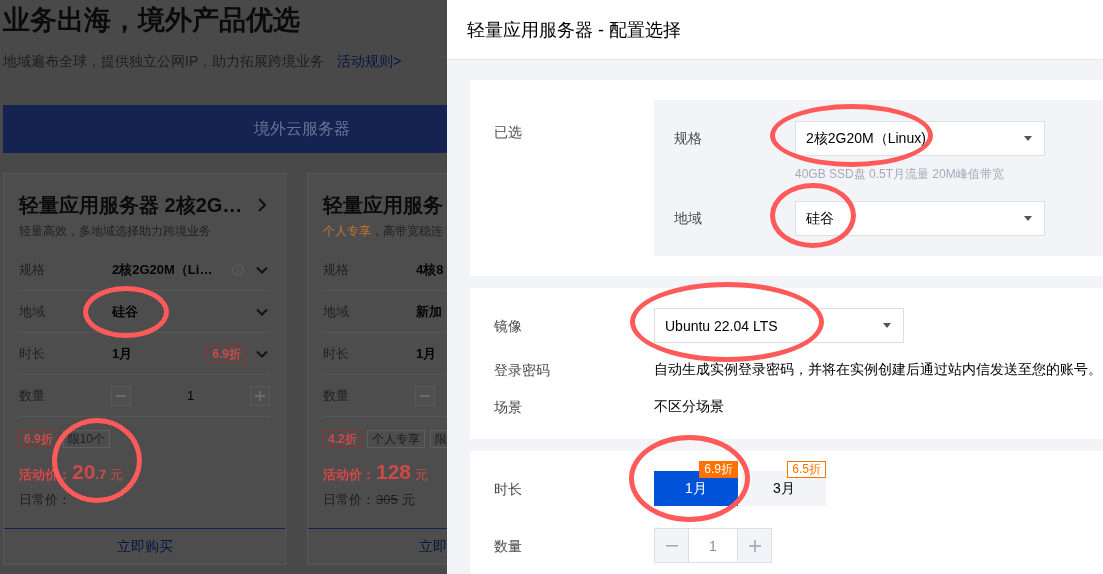  Describe the element at coordinates (125, 311) in the screenshot. I see `field-value: 硅谷` at that location.